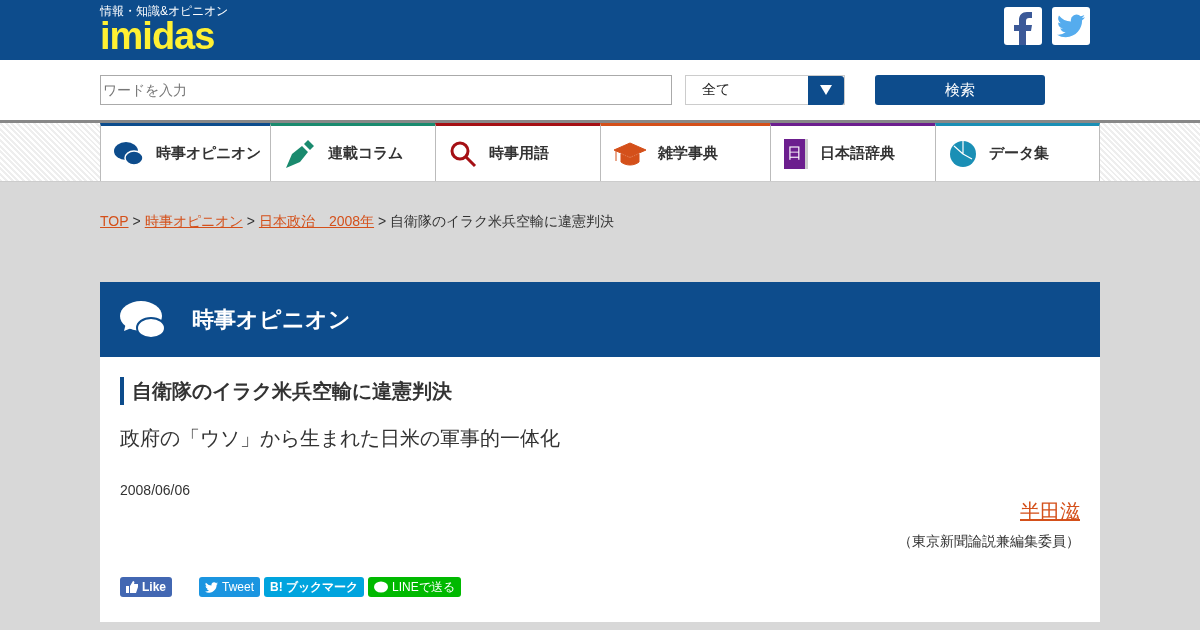 Image resolution: width=1200 pixels, height=630 pixels. I want to click on article-title: 自衛隊のイラク米兵空輸に違憲判決, so click(600, 391).